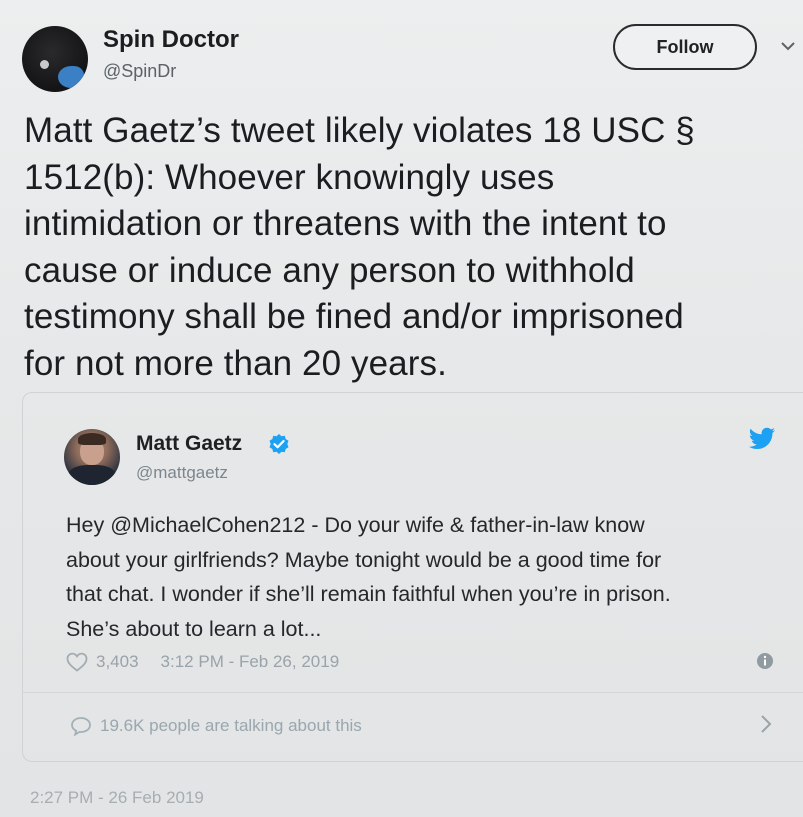 The width and height of the screenshot is (803, 817). What do you see at coordinates (685, 47) in the screenshot?
I see `follow-button: Follow` at bounding box center [685, 47].